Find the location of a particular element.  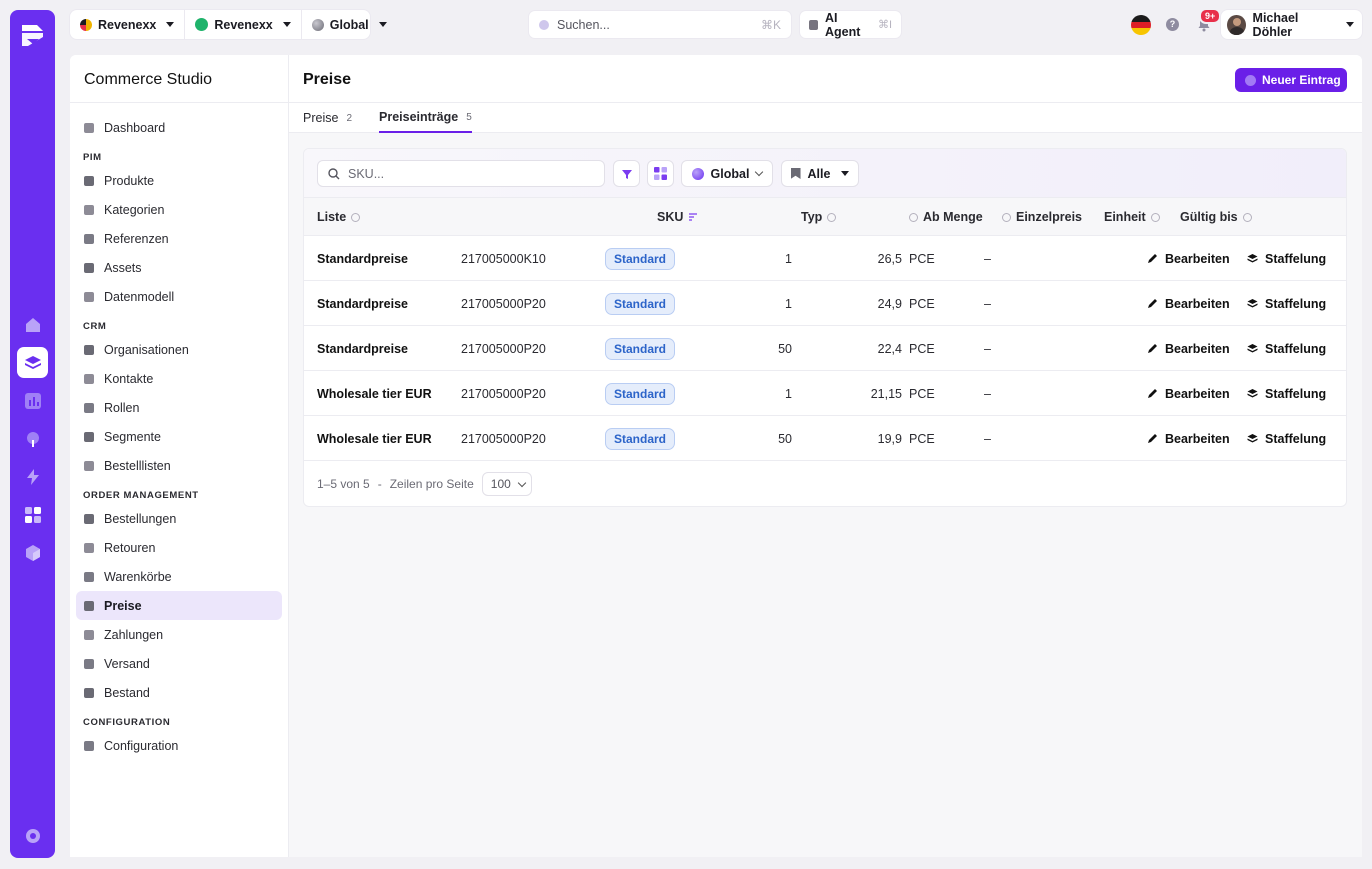

rows-per-page-value: 100 is located at coordinates (500, 484).